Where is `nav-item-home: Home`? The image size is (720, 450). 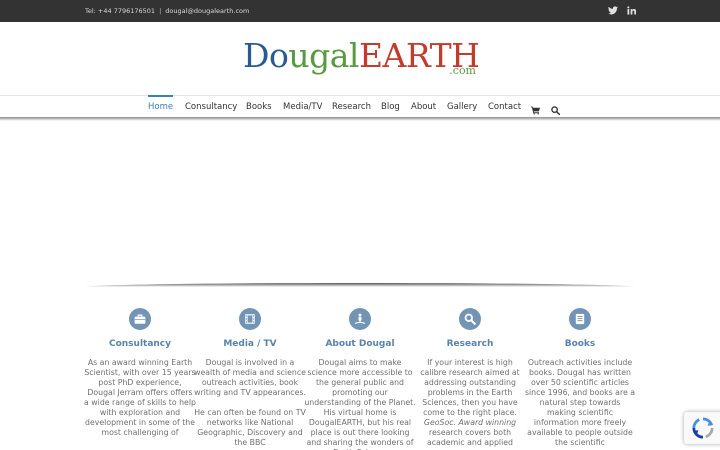 nav-item-home: Home is located at coordinates (161, 106).